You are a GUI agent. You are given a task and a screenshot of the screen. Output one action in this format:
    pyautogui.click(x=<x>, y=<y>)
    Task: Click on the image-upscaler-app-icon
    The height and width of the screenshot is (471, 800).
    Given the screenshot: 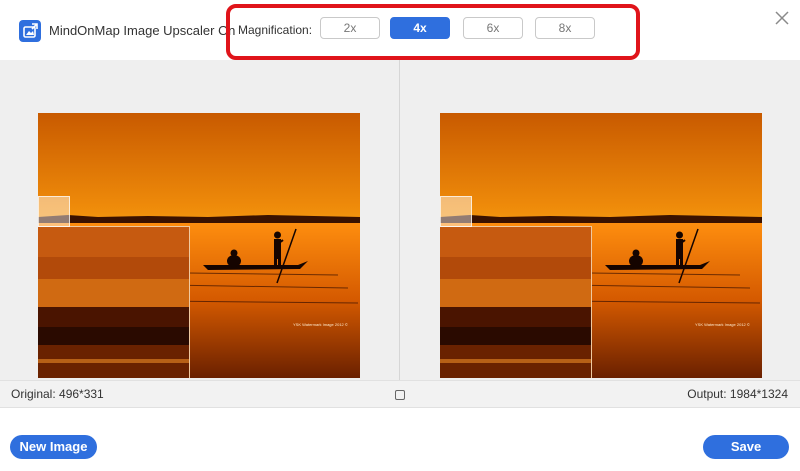 What is the action you would take?
    pyautogui.click(x=30, y=31)
    